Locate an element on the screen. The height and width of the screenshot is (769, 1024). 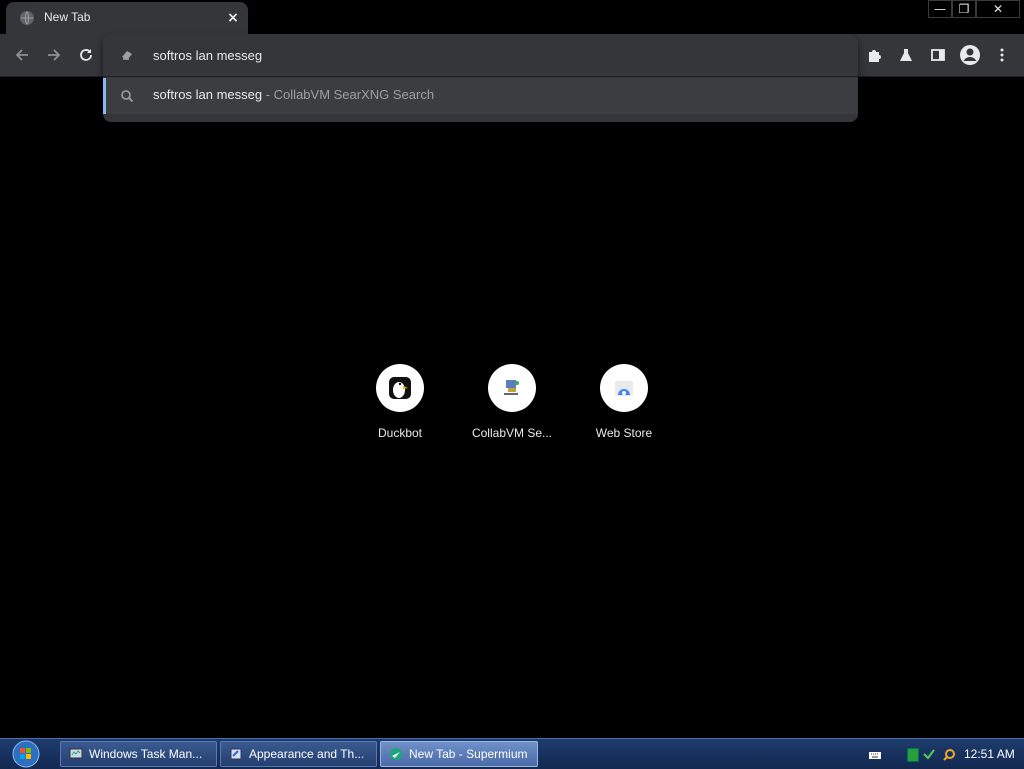
task-manager-icon is located at coordinates (76, 754).